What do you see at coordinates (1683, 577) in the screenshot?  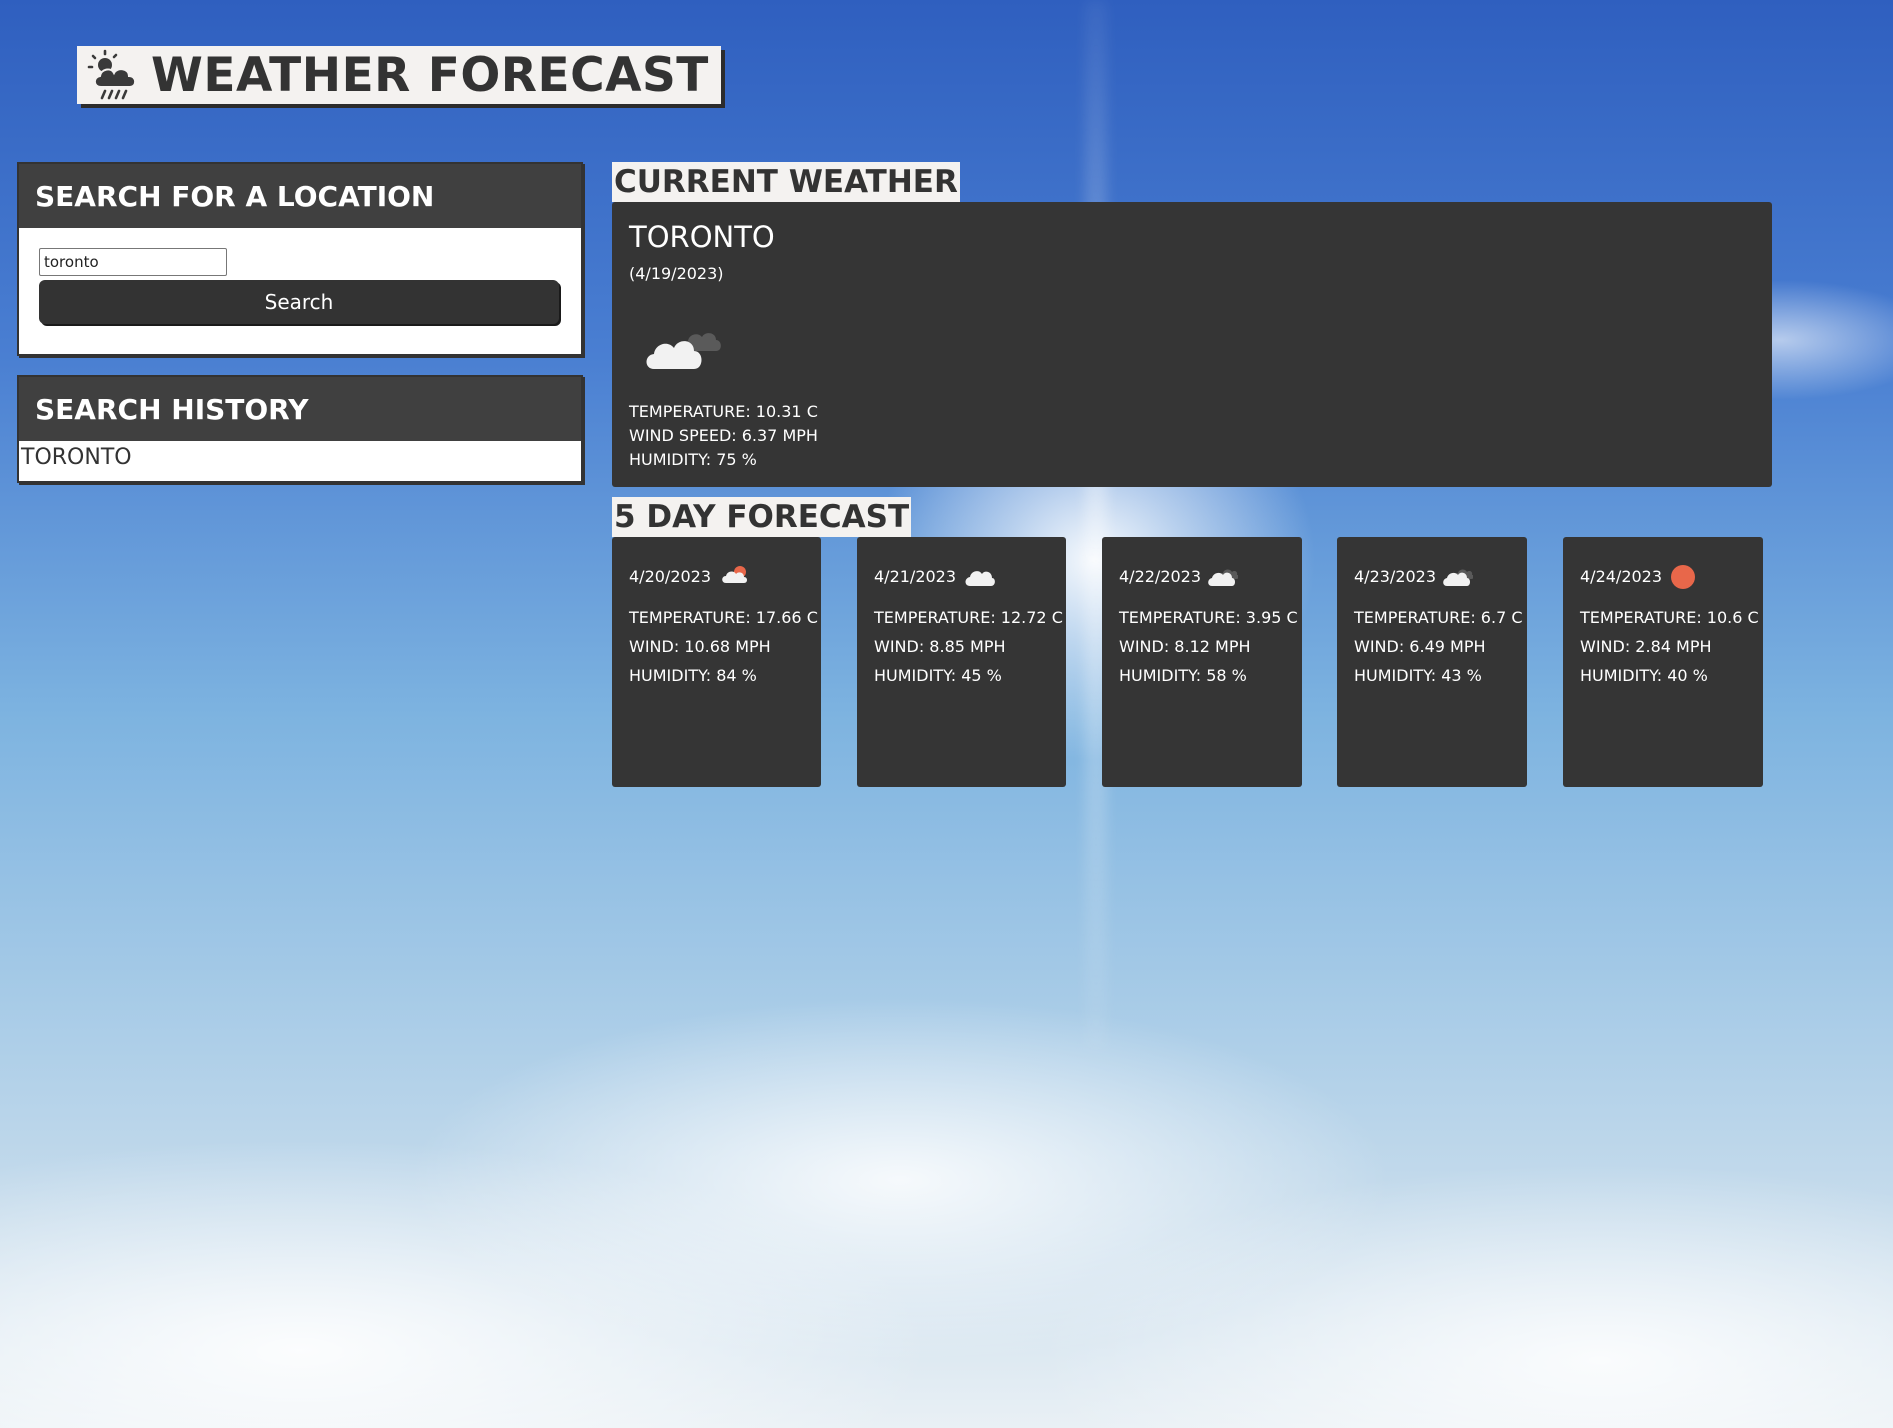 I see `clear-sun-icon` at bounding box center [1683, 577].